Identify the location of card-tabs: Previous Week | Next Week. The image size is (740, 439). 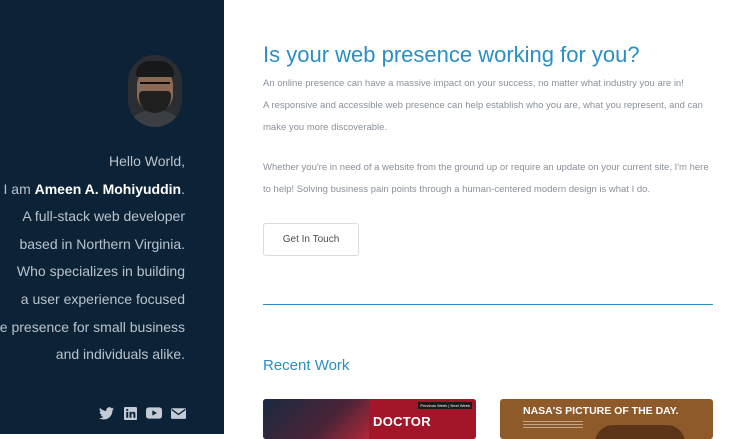
(445, 405).